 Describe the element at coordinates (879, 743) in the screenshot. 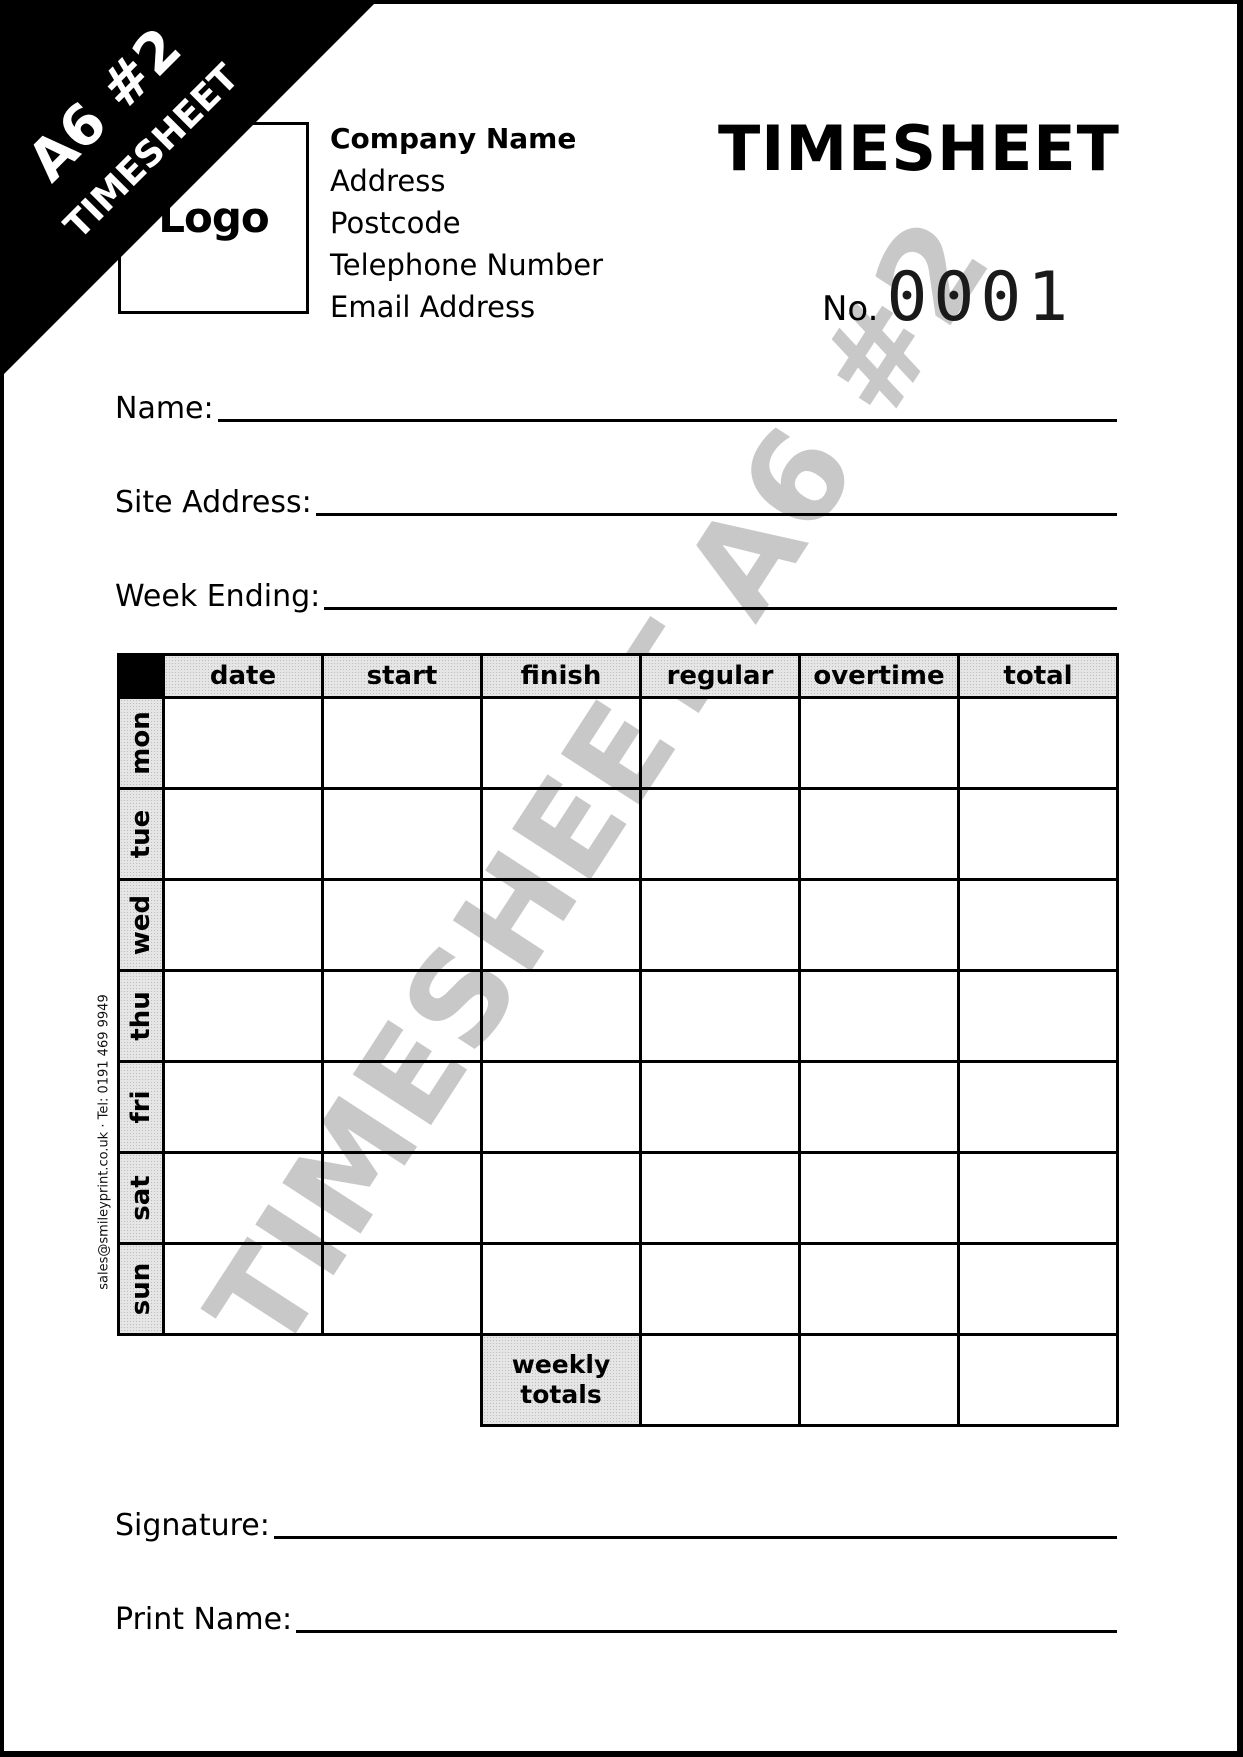

I see `cell-mon-overtime` at that location.